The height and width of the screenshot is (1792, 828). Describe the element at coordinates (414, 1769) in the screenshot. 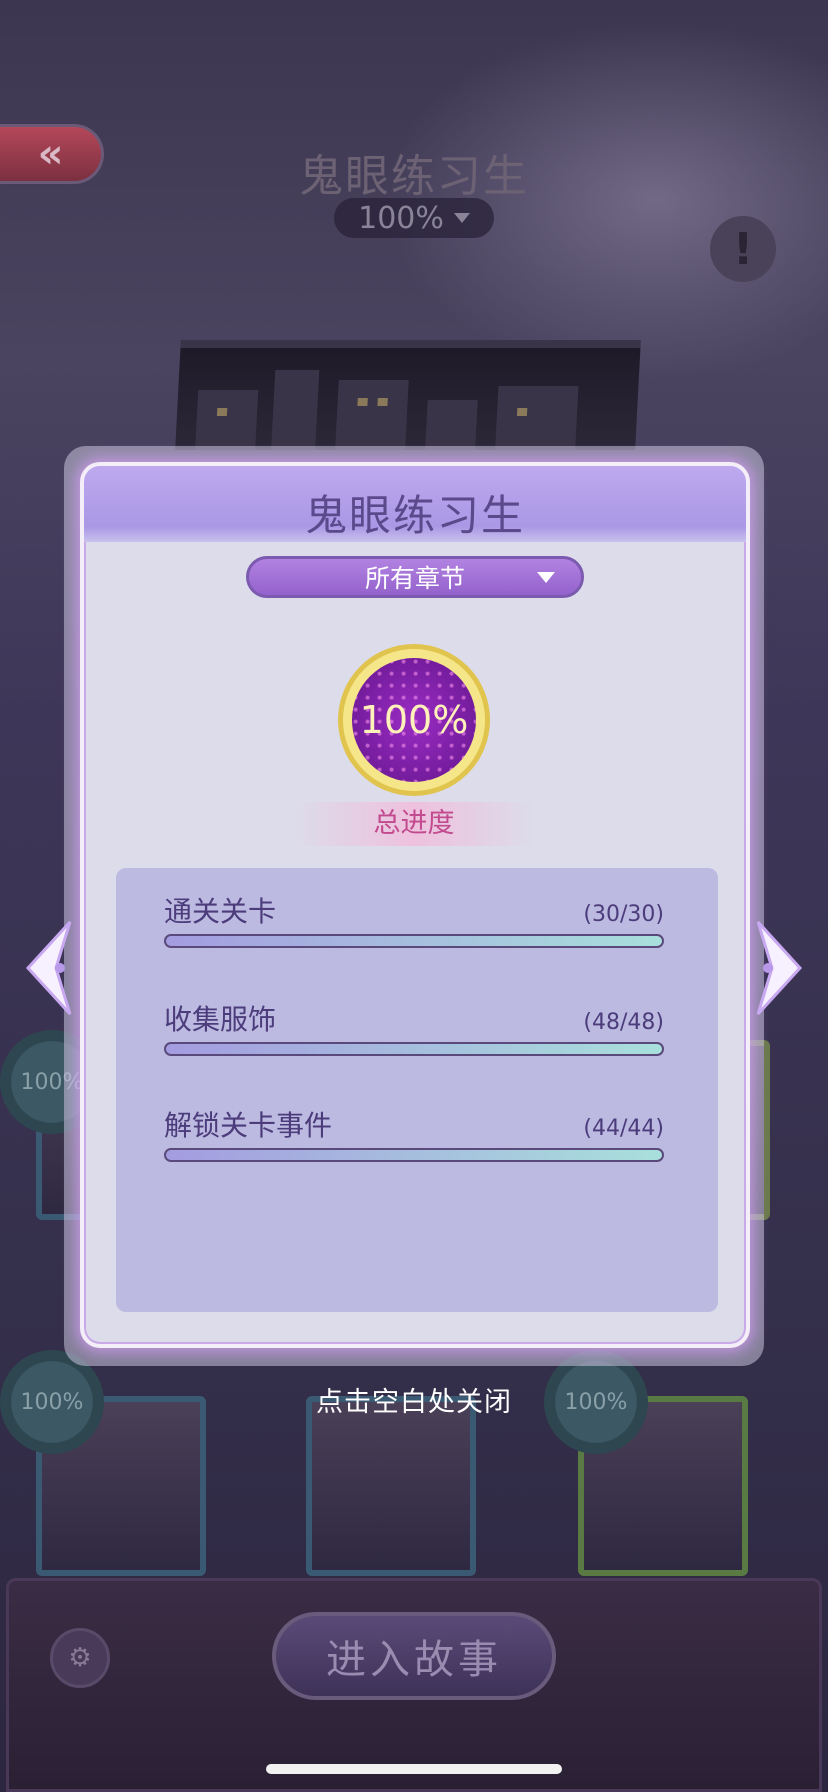

I see `home-indicator` at that location.